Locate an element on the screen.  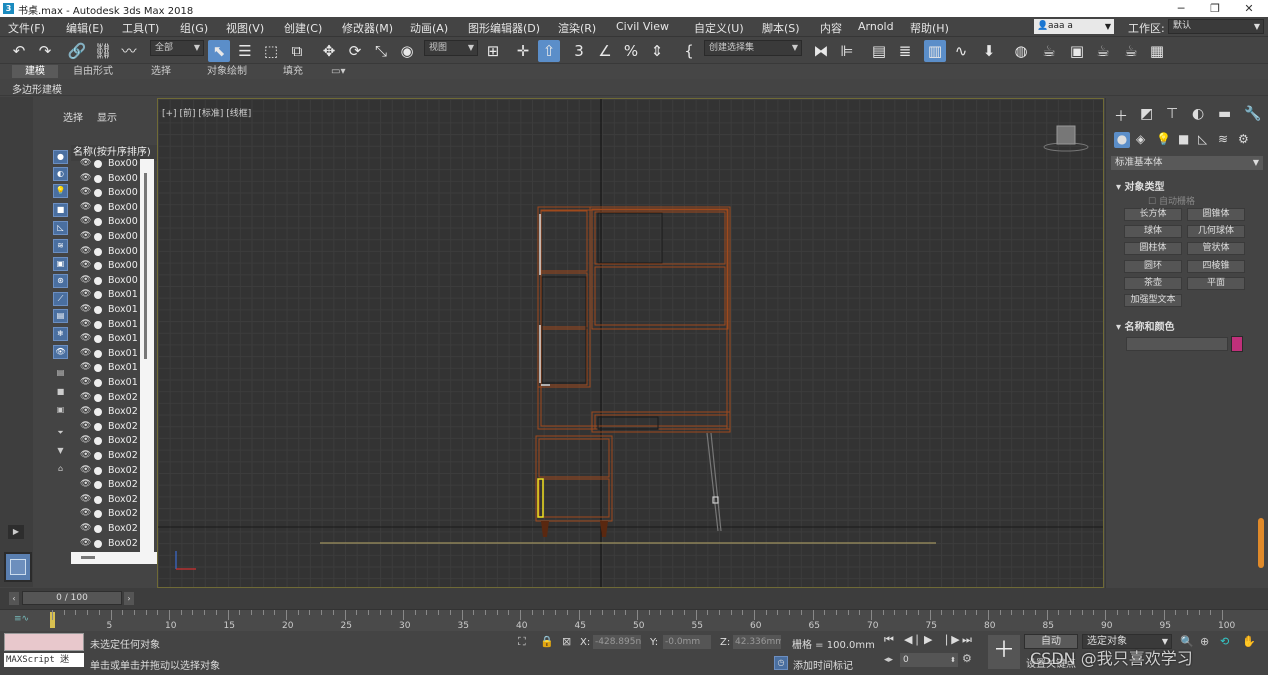
menu-edit: 编辑(E) is located at coordinates (85, 28).